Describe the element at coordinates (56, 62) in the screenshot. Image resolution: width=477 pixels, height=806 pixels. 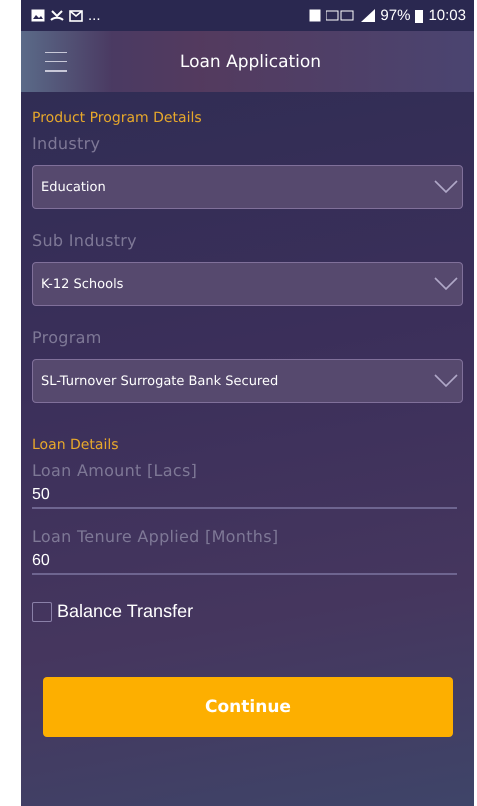
I see `menu-icon` at that location.